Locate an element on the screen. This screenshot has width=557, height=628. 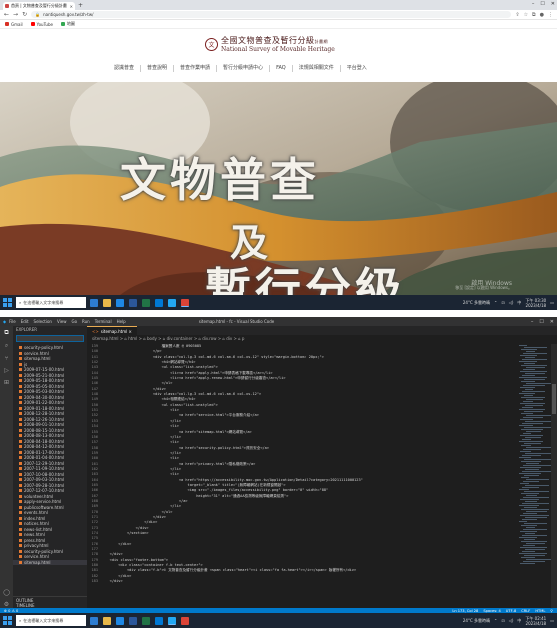
status-item: Ln 173, Col 28 is located at coordinates (465, 611).